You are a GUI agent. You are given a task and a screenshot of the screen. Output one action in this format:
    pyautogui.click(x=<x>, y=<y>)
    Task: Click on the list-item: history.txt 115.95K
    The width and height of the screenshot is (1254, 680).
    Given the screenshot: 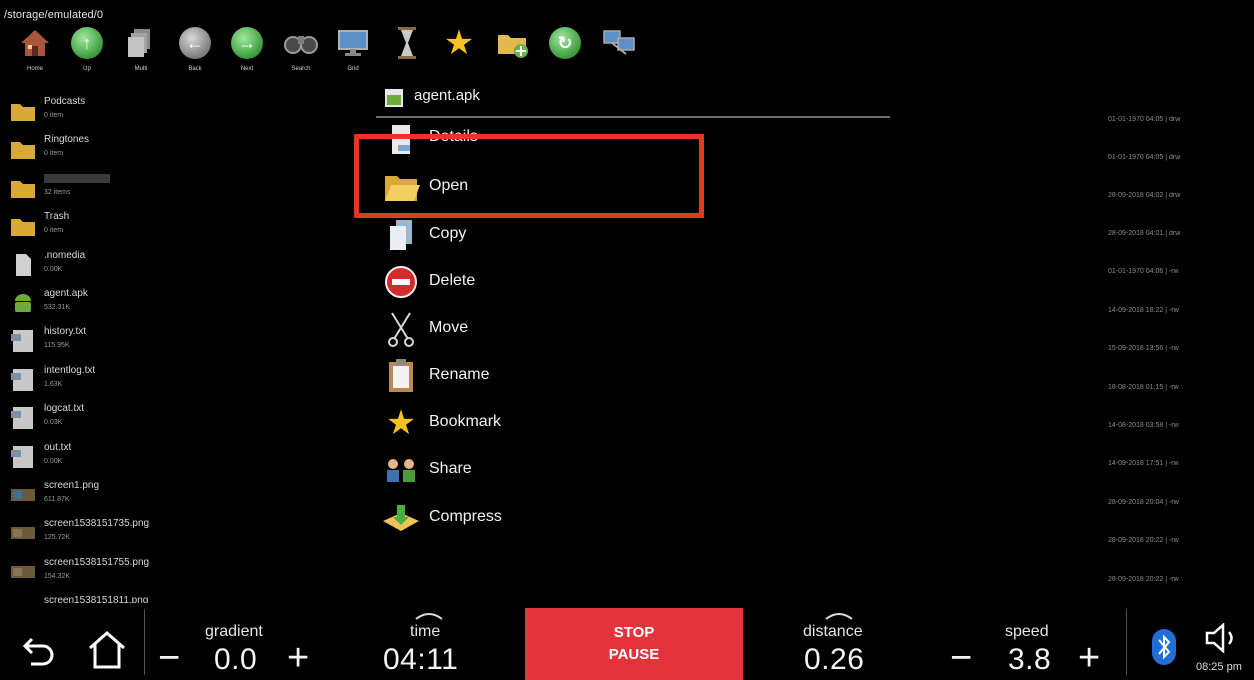 What is the action you would take?
    pyautogui.click(x=180, y=341)
    